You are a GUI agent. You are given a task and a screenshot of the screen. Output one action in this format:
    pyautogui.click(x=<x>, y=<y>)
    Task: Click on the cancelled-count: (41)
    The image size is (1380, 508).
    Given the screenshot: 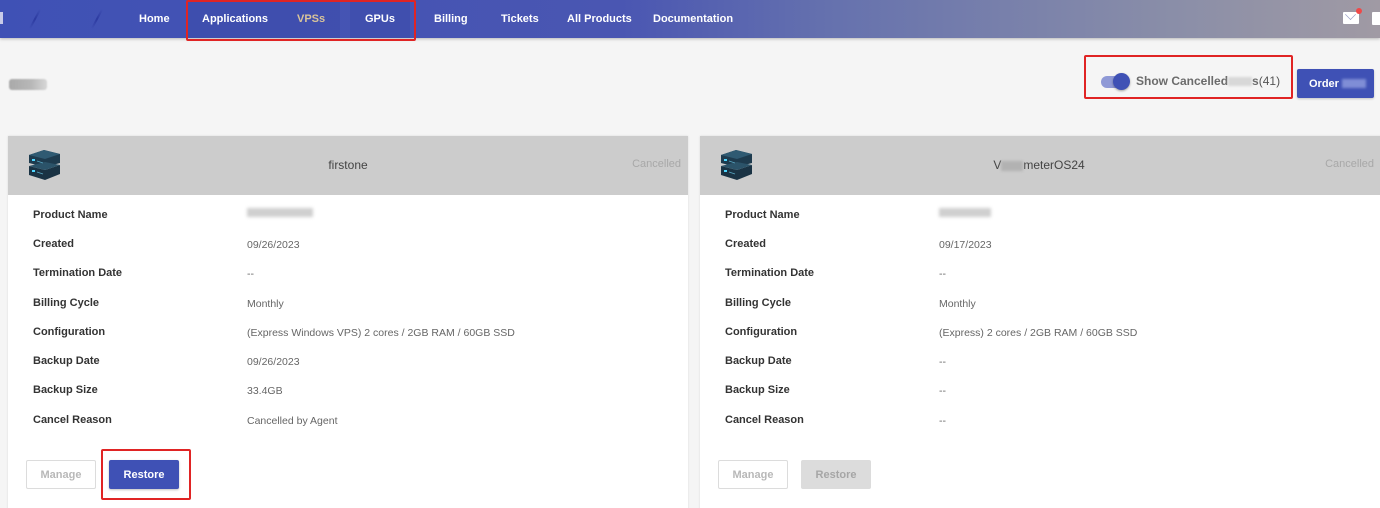 What is the action you would take?
    pyautogui.click(x=1269, y=81)
    